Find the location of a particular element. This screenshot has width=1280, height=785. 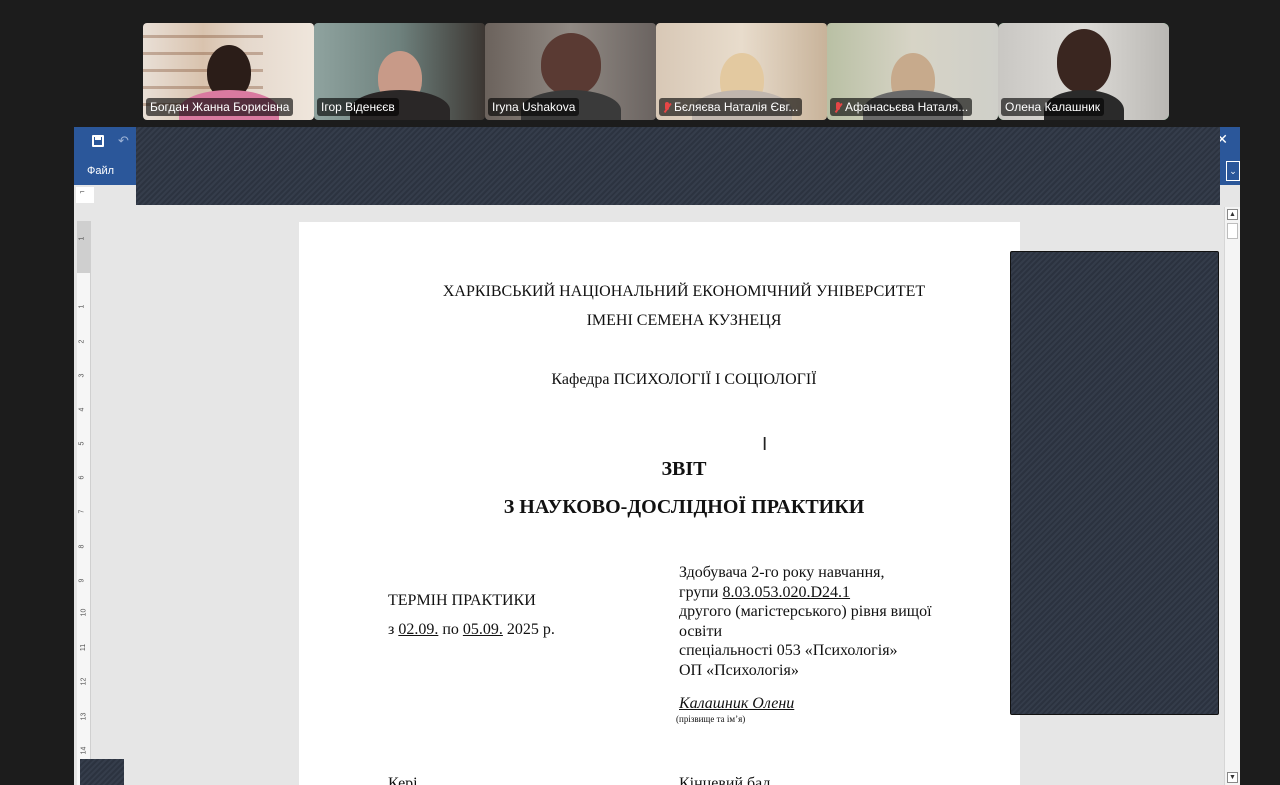

participant-tile: Богдан Жанна Борисівна is located at coordinates (228, 71).